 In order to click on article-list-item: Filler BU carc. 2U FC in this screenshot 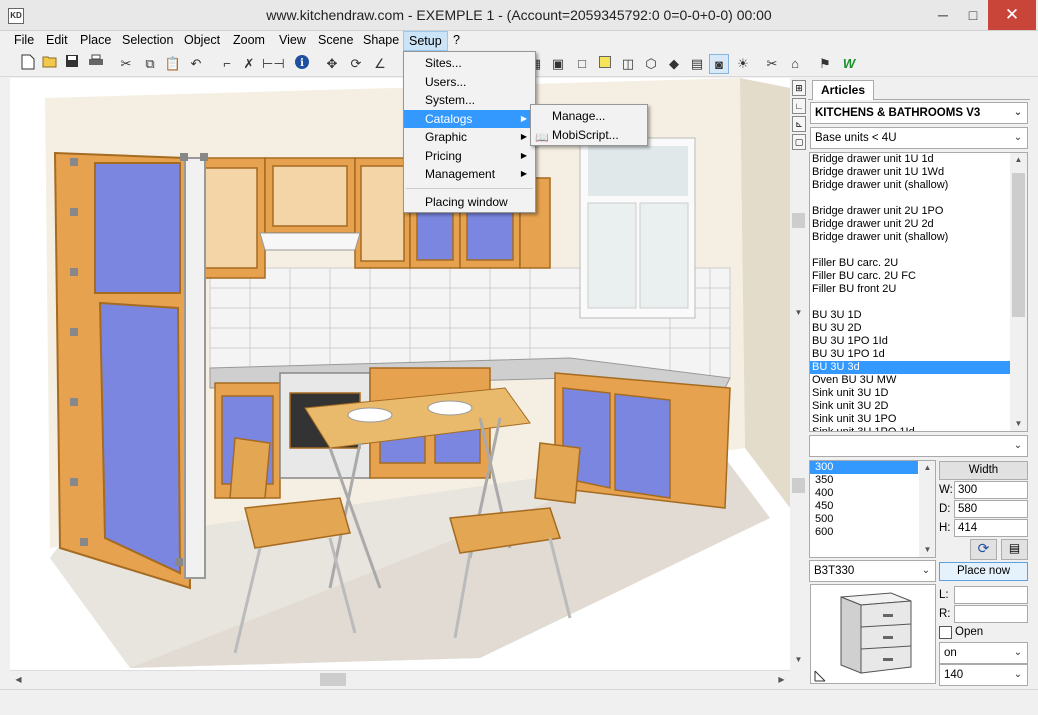, I will do `click(918, 276)`.